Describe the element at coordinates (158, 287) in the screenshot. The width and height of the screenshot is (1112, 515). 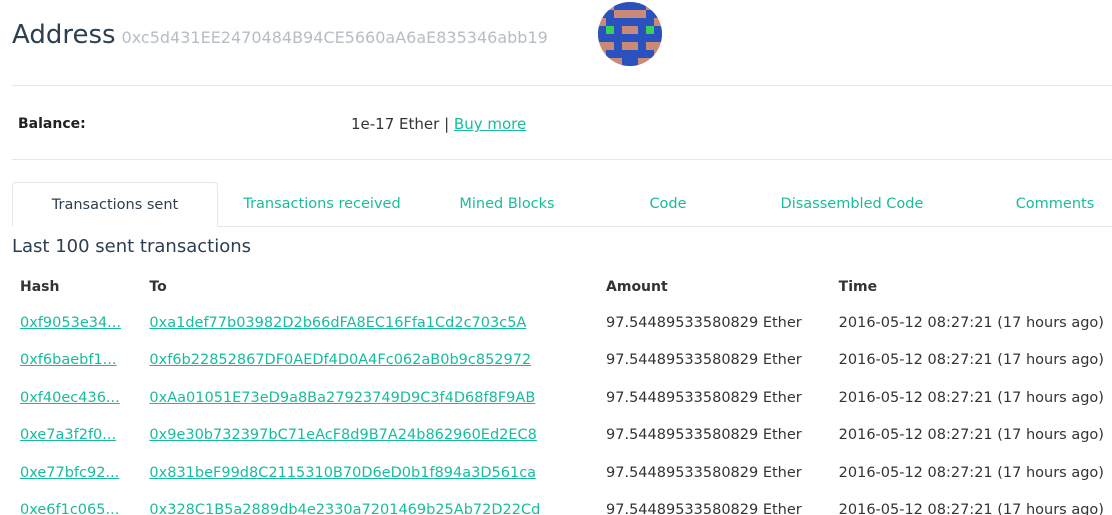
I see `column-header-to: To` at that location.